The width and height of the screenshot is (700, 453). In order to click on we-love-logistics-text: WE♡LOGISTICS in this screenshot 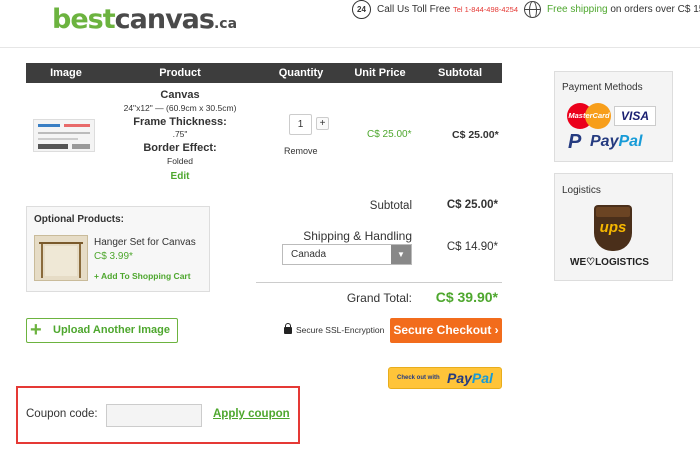, I will do `click(609, 262)`.